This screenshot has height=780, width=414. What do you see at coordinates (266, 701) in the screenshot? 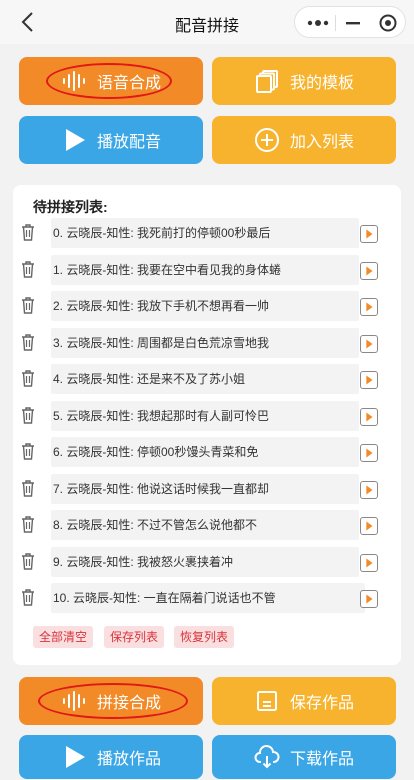
I see `save-disk-icon` at bounding box center [266, 701].